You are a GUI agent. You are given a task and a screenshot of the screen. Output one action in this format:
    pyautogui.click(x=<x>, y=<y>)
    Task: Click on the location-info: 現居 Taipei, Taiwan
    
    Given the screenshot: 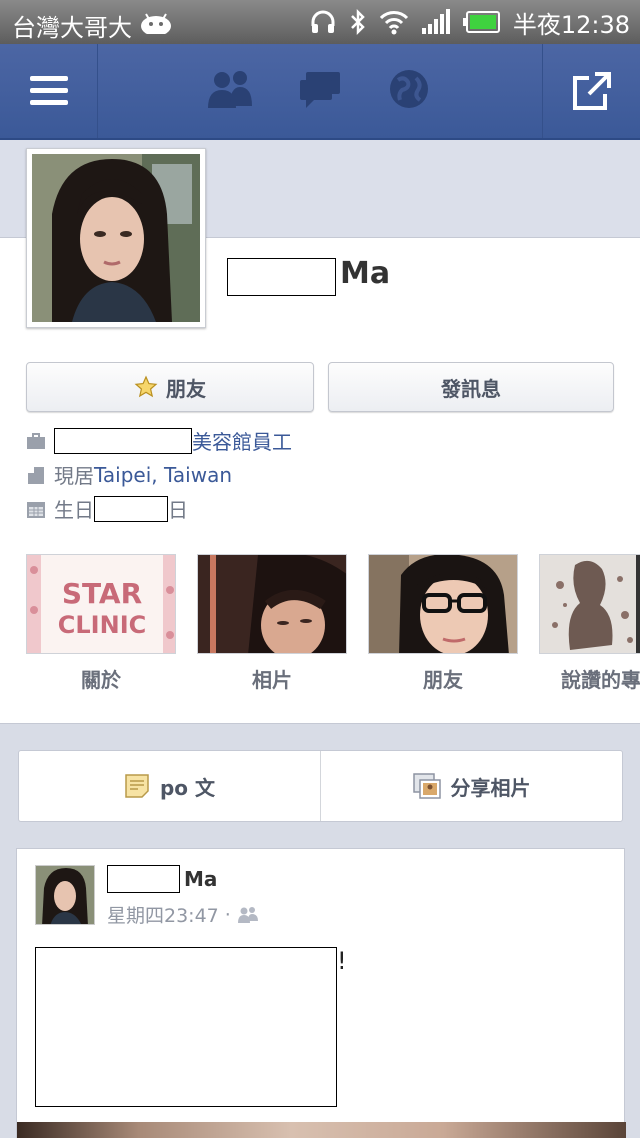 What is the action you would take?
    pyautogui.click(x=129, y=474)
    